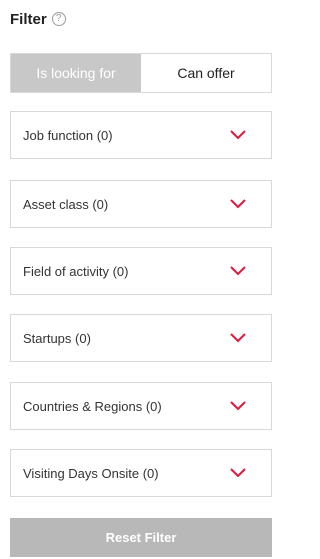 The width and height of the screenshot is (320, 559). Describe the element at coordinates (58, 19) in the screenshot. I see `help-icon: ?` at that location.